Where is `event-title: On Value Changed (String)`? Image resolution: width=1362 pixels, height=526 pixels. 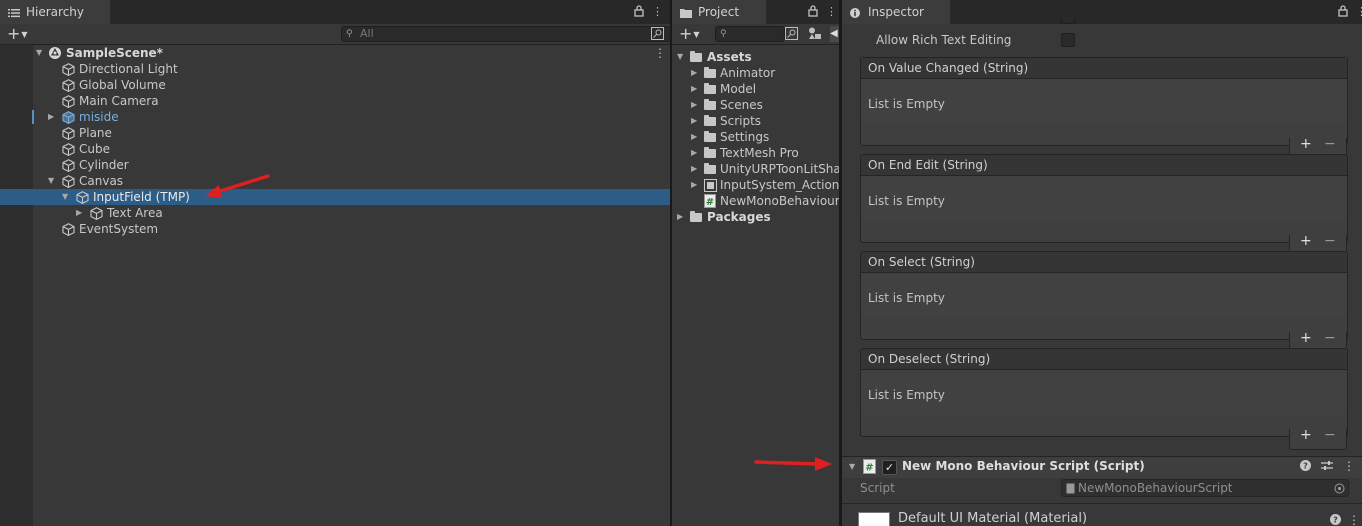 event-title: On Value Changed (String) is located at coordinates (1104, 68).